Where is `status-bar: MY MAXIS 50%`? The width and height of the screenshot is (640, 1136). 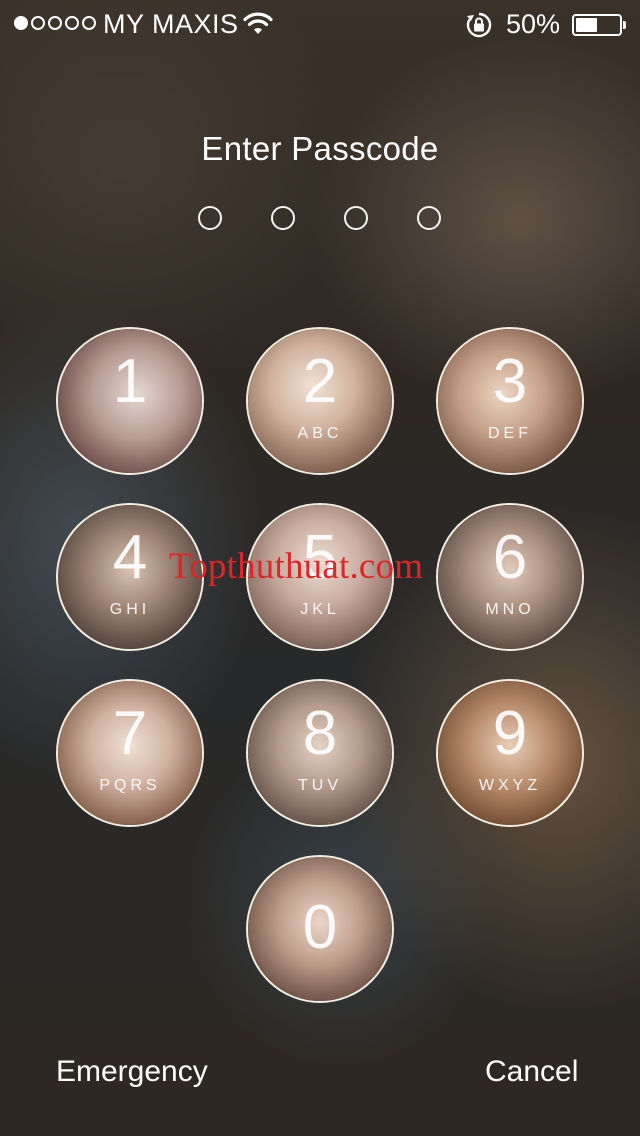
status-bar: MY MAXIS 50% is located at coordinates (320, 24).